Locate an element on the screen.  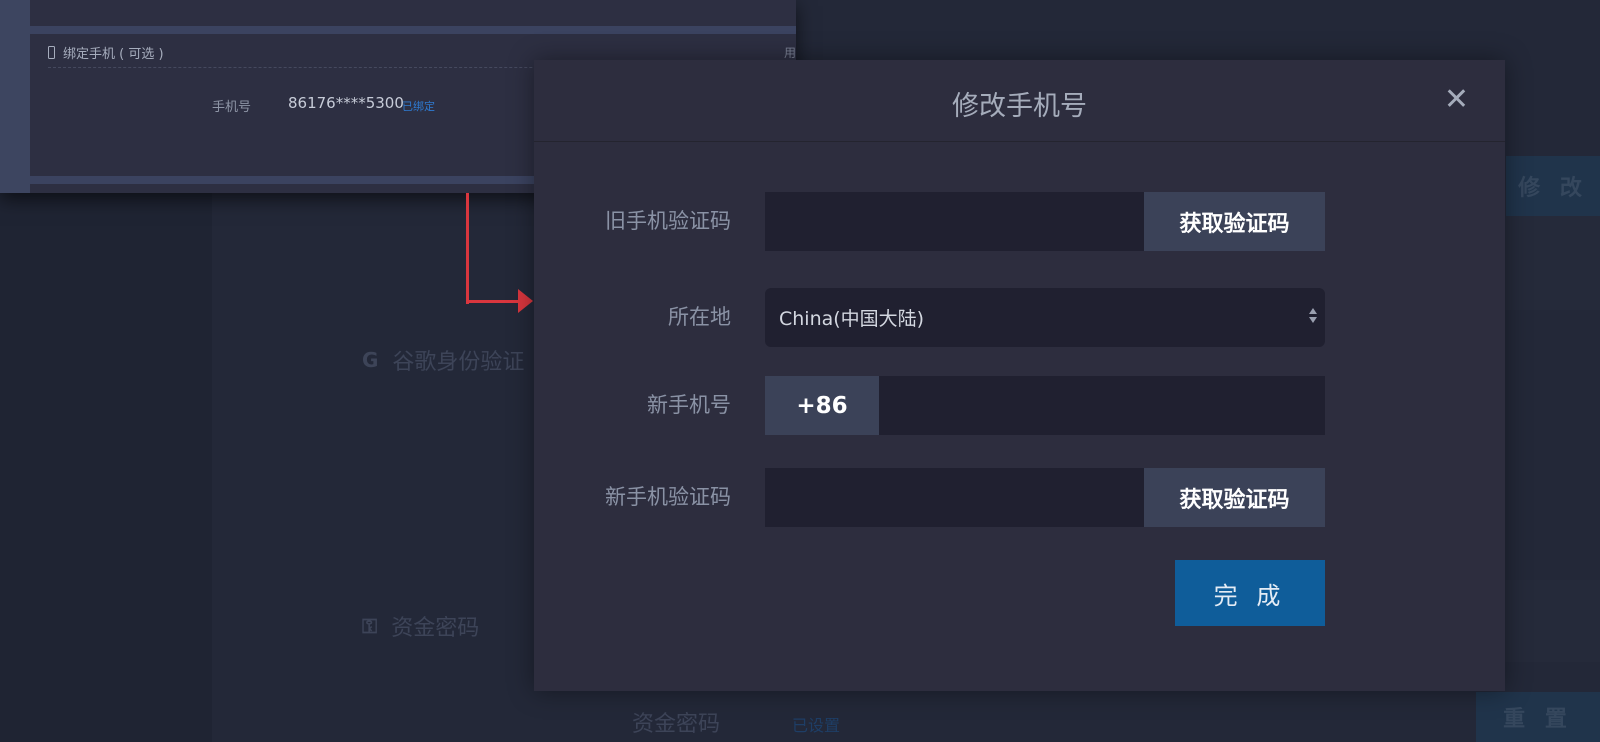
old-code-row: 旧手机验证码 获取验证码 is located at coordinates (1019, 221).